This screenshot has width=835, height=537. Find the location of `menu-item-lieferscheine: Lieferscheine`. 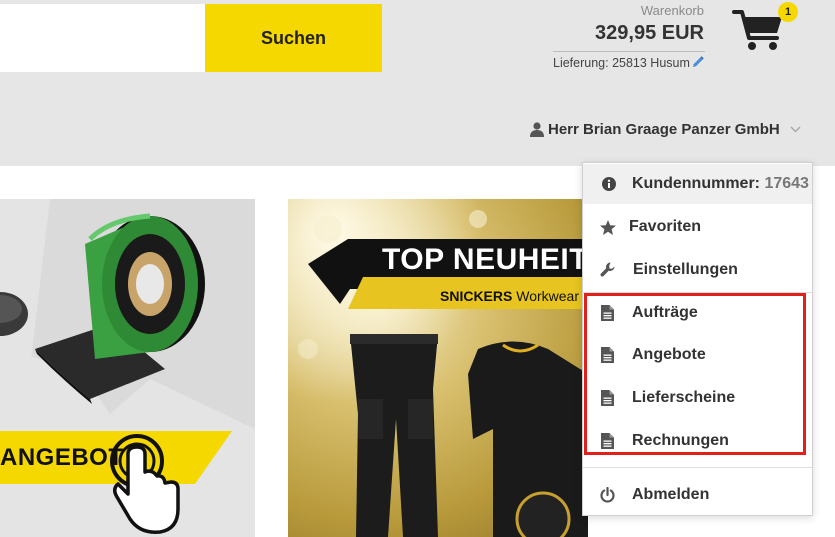

menu-item-lieferscheine: Lieferscheine is located at coordinates (697, 398).